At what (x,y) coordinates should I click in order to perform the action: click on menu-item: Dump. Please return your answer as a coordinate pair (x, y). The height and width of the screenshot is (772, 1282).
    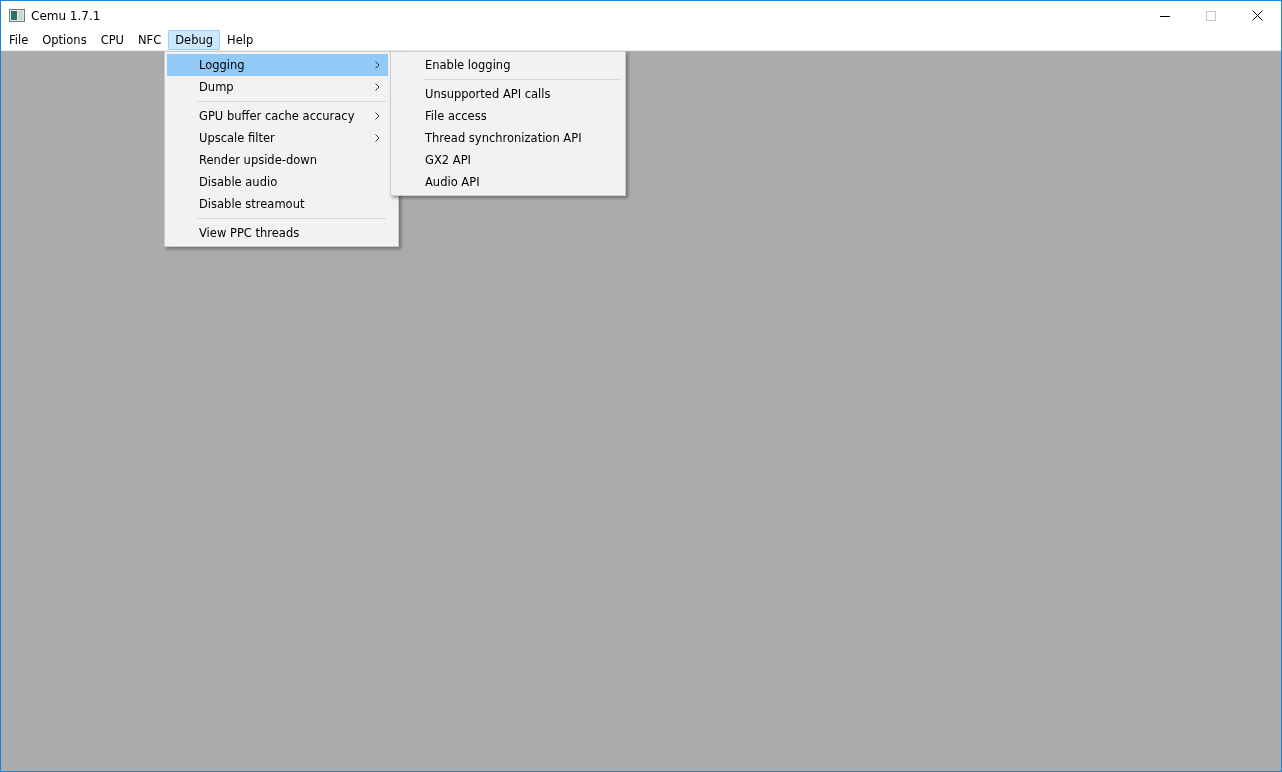
    Looking at the image, I should click on (277, 87).